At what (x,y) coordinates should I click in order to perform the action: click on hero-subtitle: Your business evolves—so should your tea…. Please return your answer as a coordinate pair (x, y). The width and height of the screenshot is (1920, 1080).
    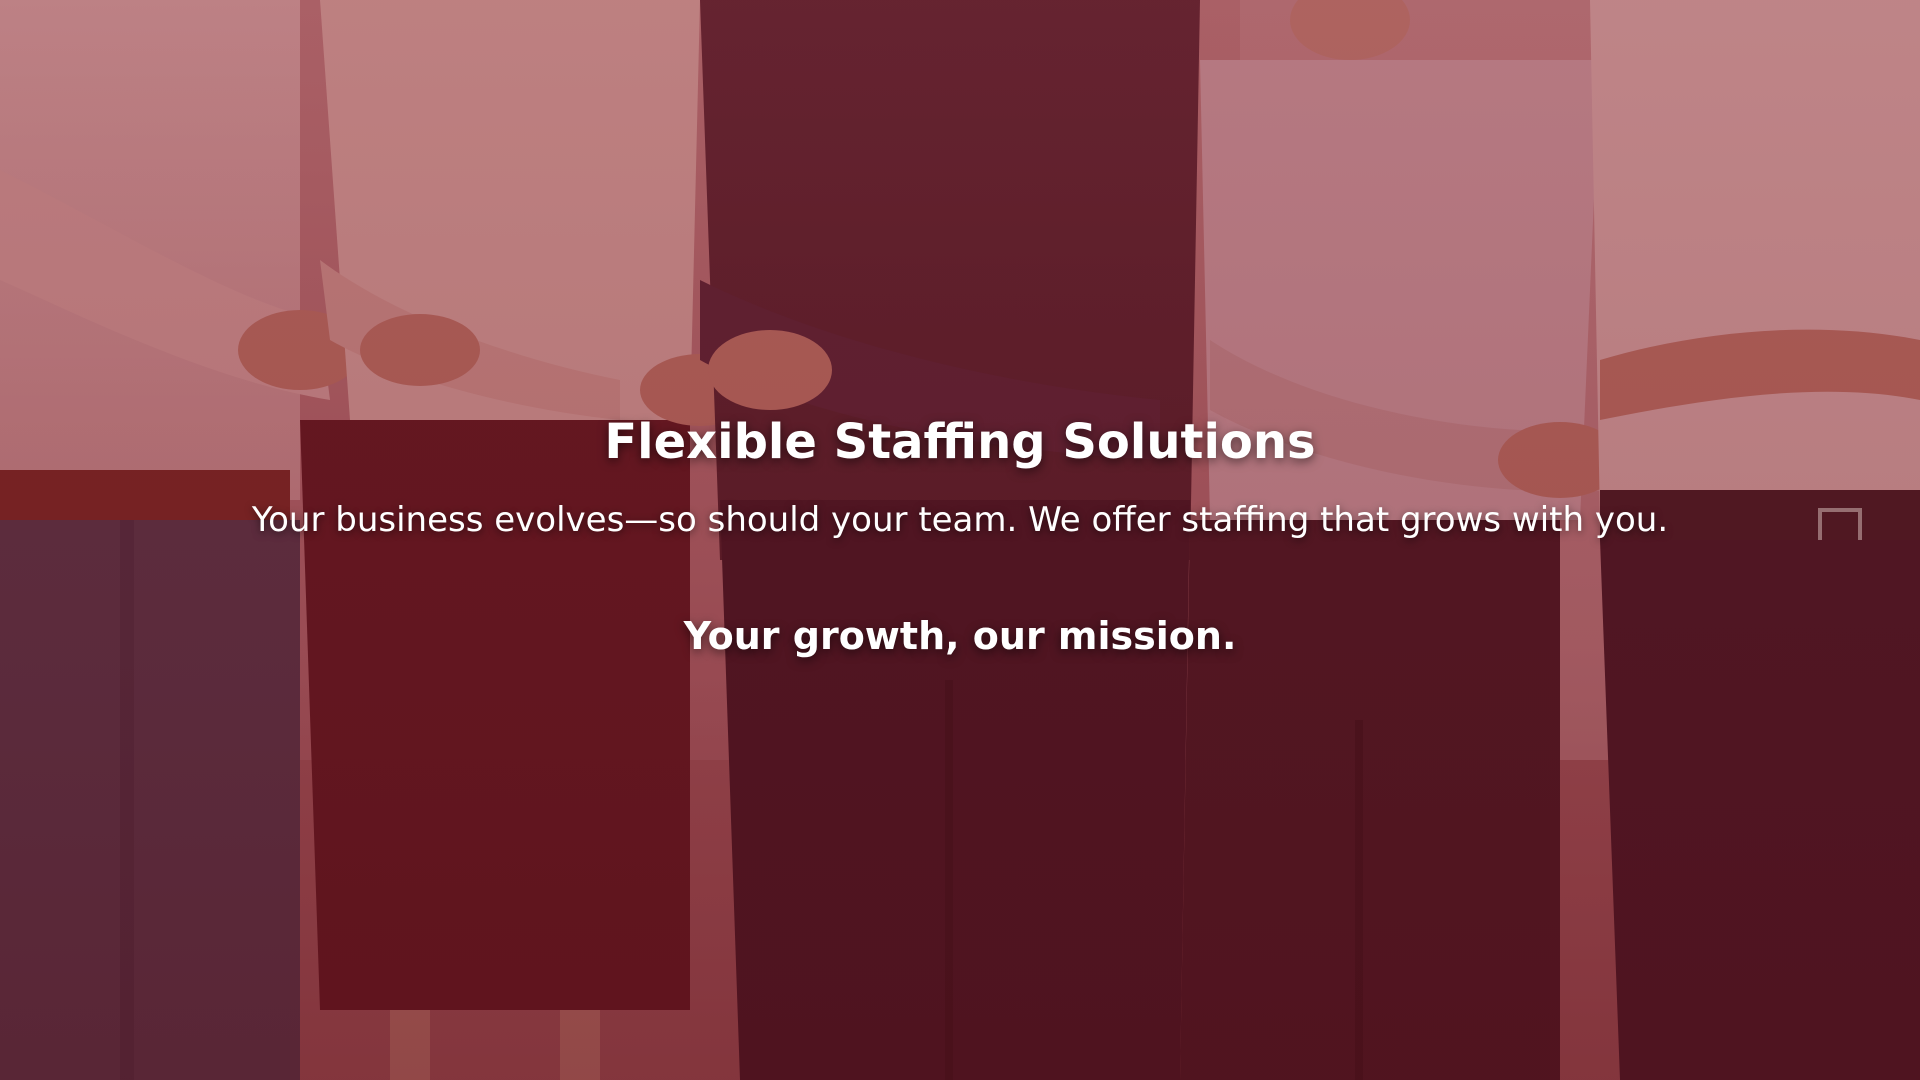
    Looking at the image, I should click on (960, 520).